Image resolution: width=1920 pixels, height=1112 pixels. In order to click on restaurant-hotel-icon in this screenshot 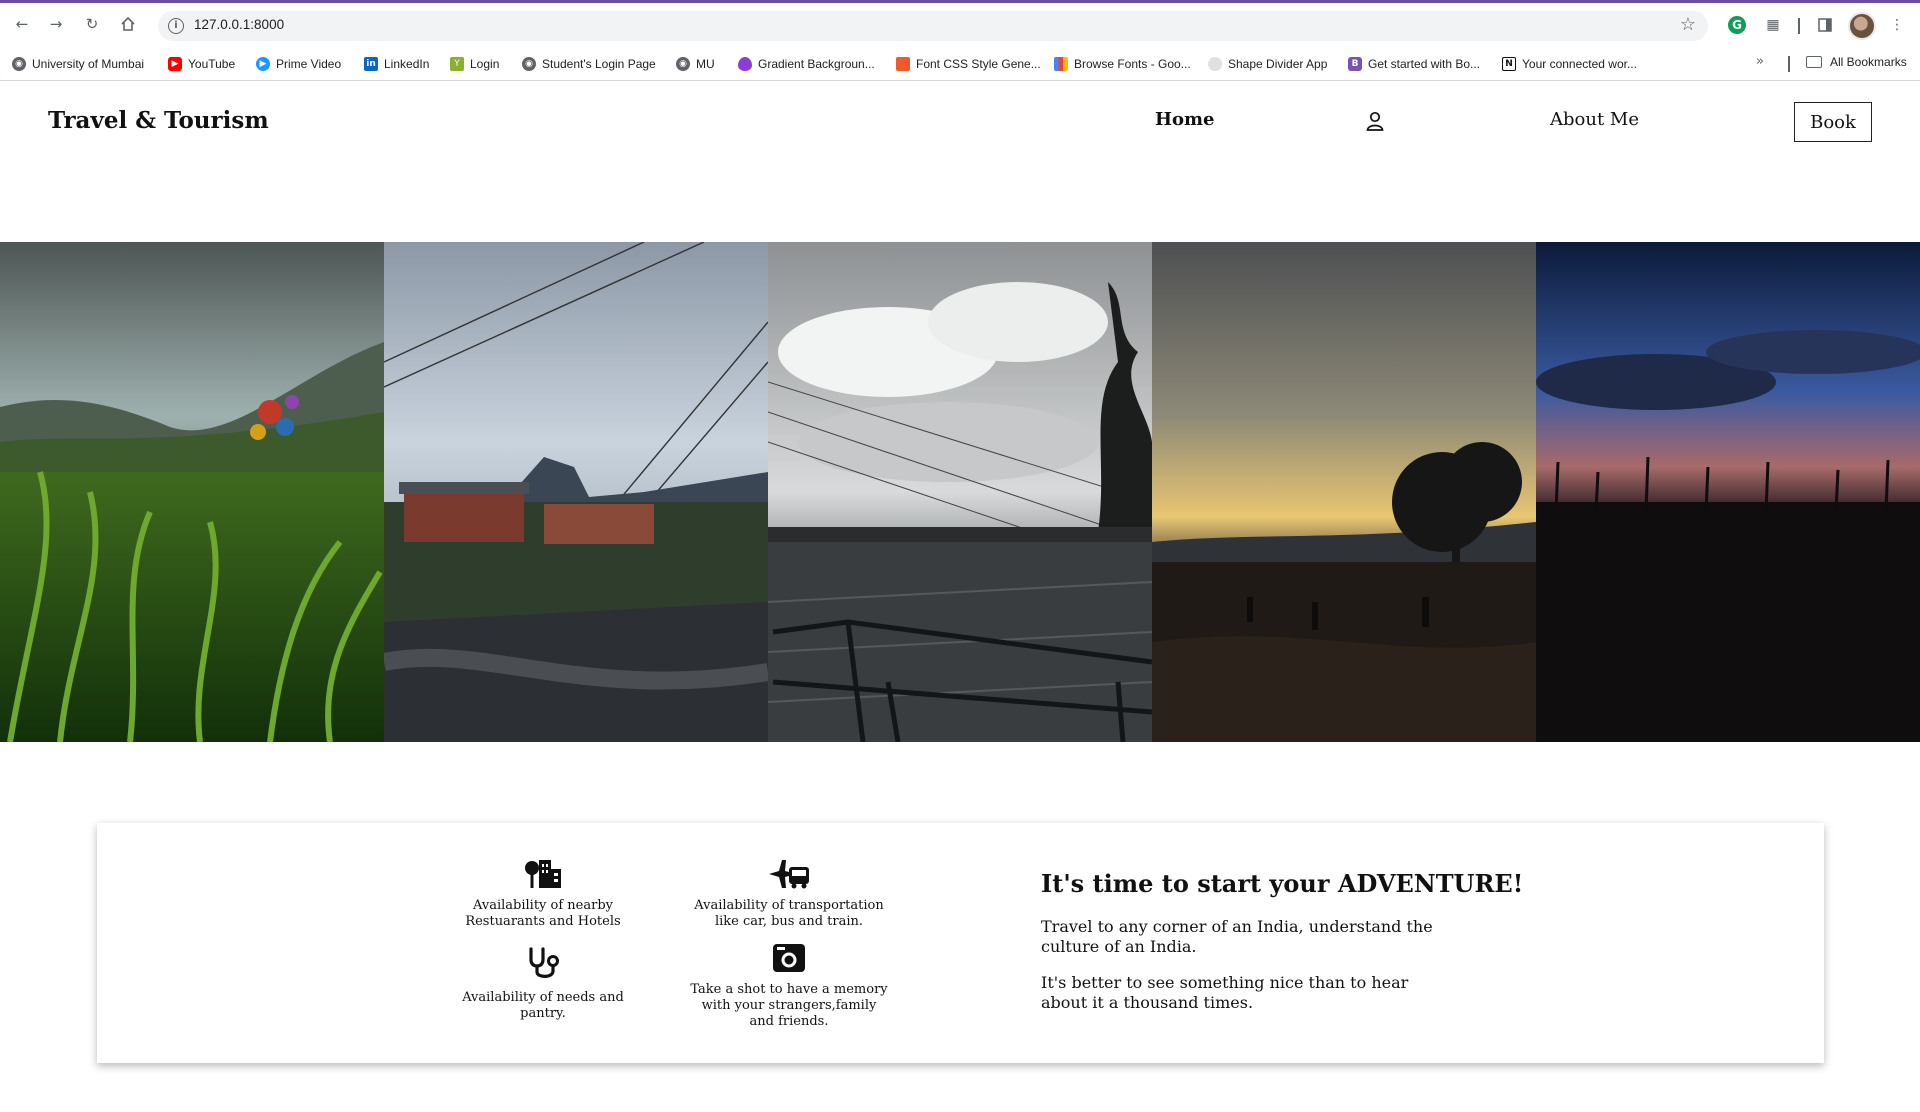, I will do `click(543, 876)`.